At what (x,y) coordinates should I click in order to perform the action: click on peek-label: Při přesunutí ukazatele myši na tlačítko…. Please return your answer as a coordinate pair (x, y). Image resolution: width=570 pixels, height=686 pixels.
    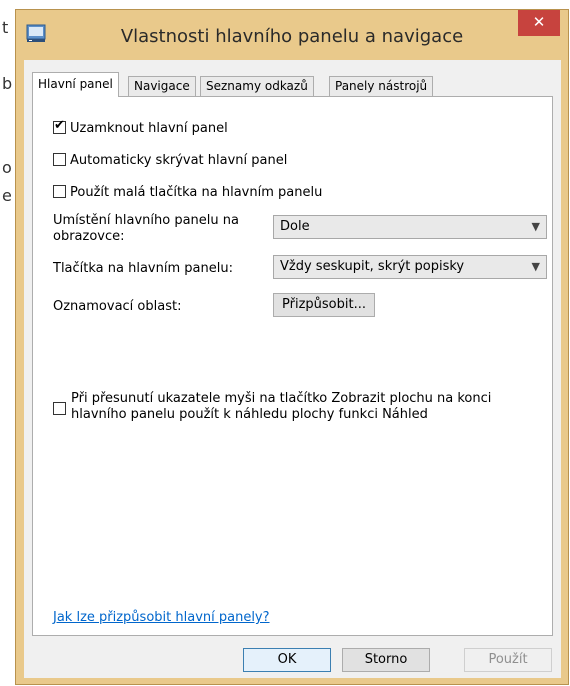
    Looking at the image, I should click on (281, 406).